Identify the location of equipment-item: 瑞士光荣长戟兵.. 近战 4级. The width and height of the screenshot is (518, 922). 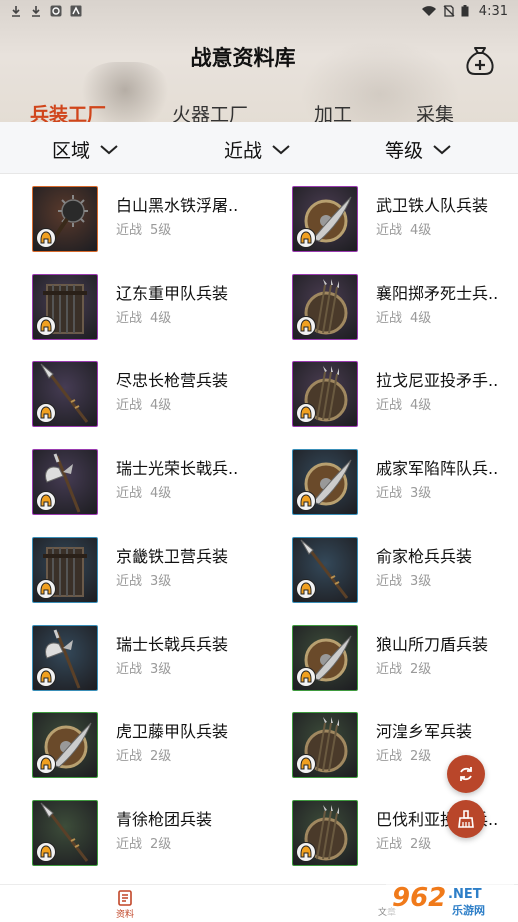
(157, 484).